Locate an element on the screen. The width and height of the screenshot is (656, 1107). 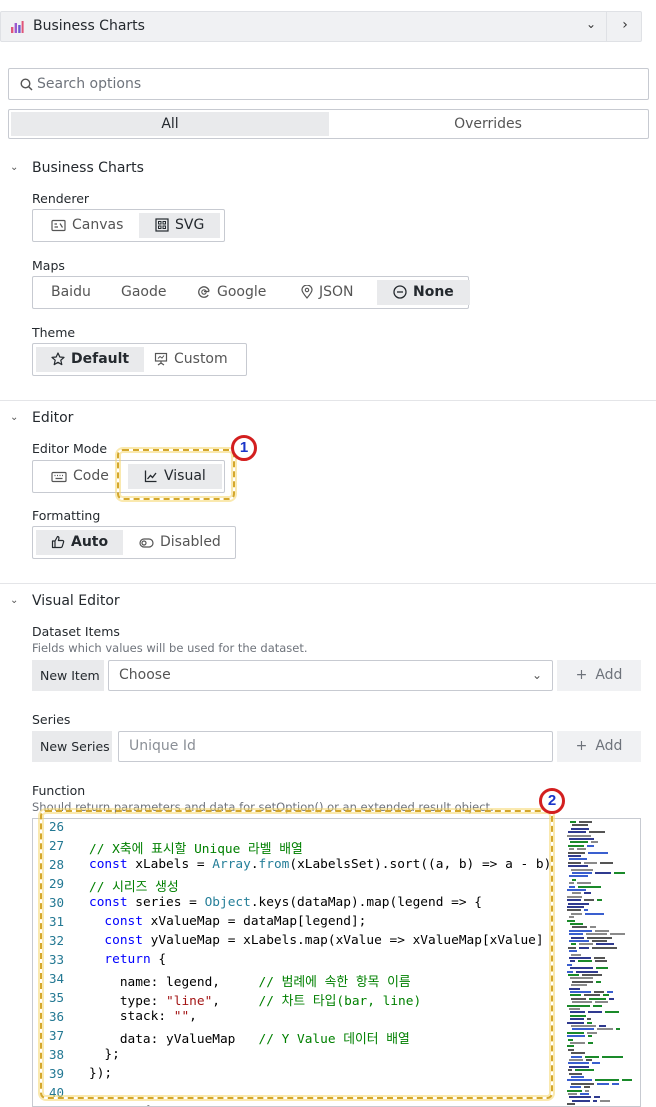
series-id-input: Unique Id is located at coordinates (335, 746).